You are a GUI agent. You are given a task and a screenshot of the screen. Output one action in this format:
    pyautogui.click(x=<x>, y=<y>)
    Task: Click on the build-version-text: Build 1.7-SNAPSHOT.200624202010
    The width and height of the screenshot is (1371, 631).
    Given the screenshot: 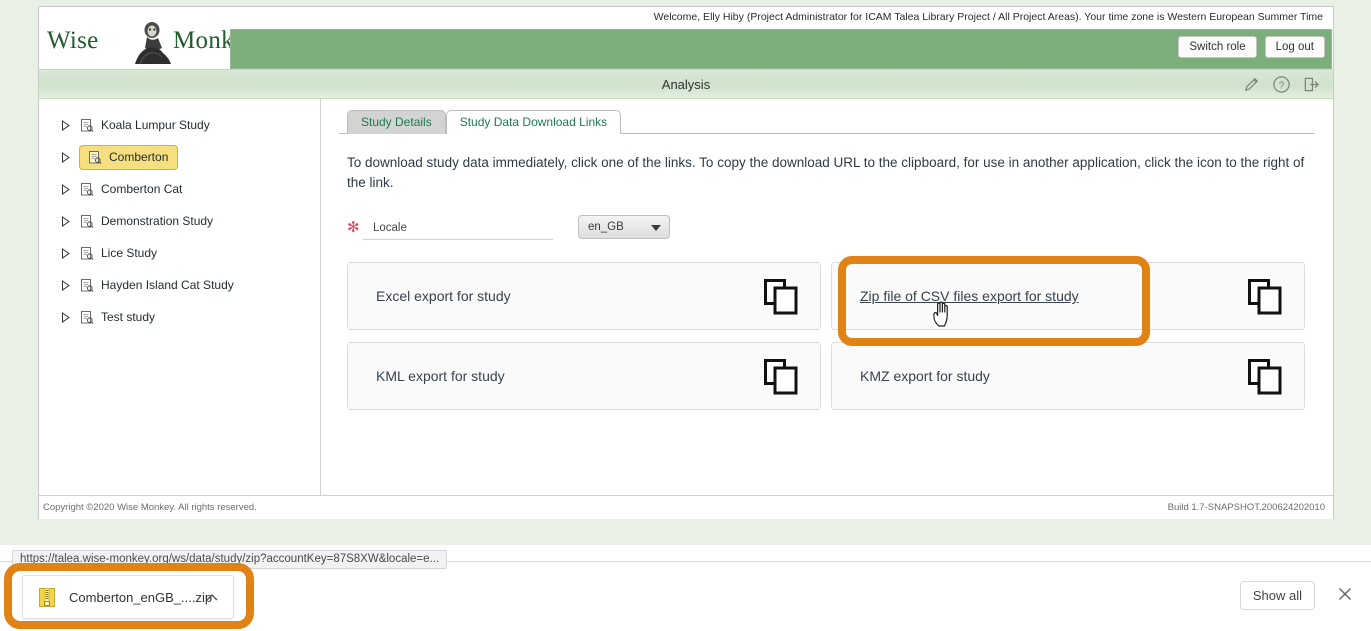 What is the action you would take?
    pyautogui.click(x=1246, y=507)
    